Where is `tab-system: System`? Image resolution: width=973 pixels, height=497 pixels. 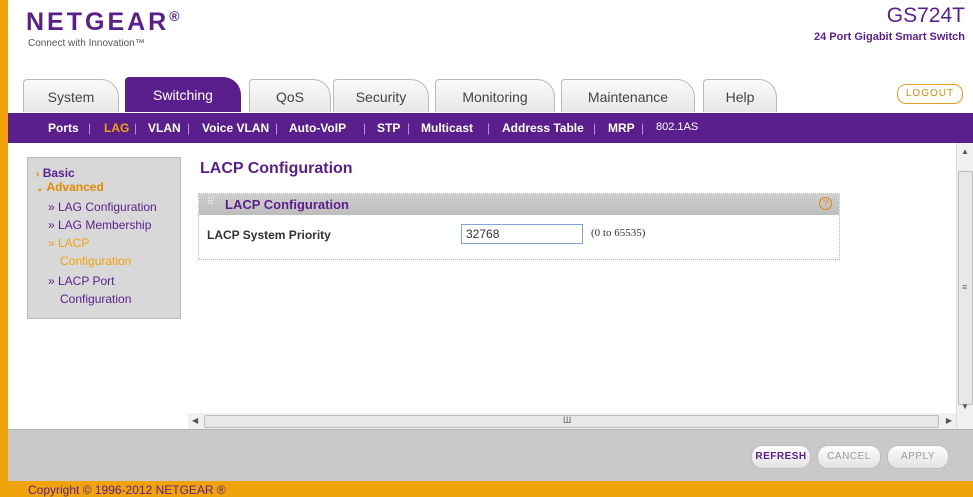 tab-system: System is located at coordinates (71, 95).